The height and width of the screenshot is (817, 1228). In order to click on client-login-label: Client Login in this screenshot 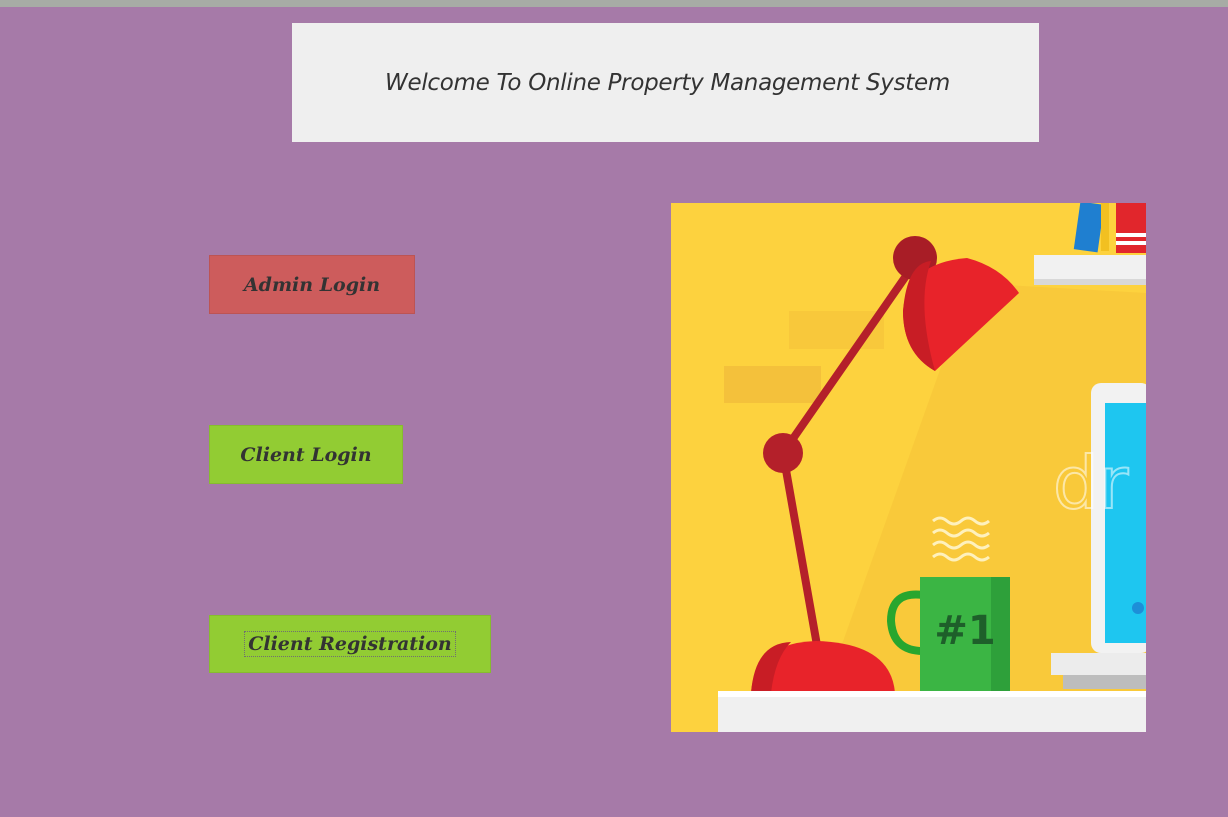, I will do `click(306, 454)`.